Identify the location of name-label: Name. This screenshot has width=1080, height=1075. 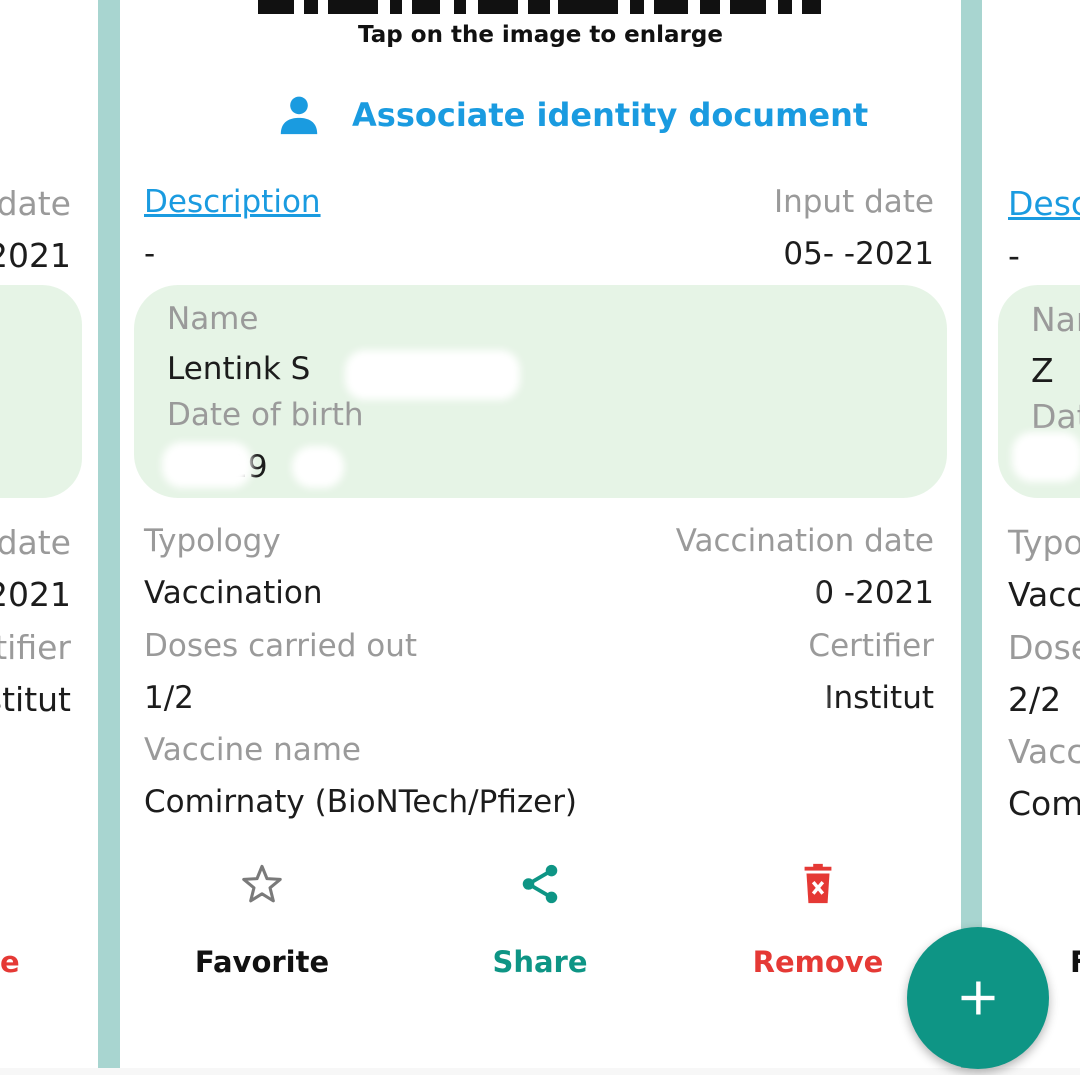
(213, 319).